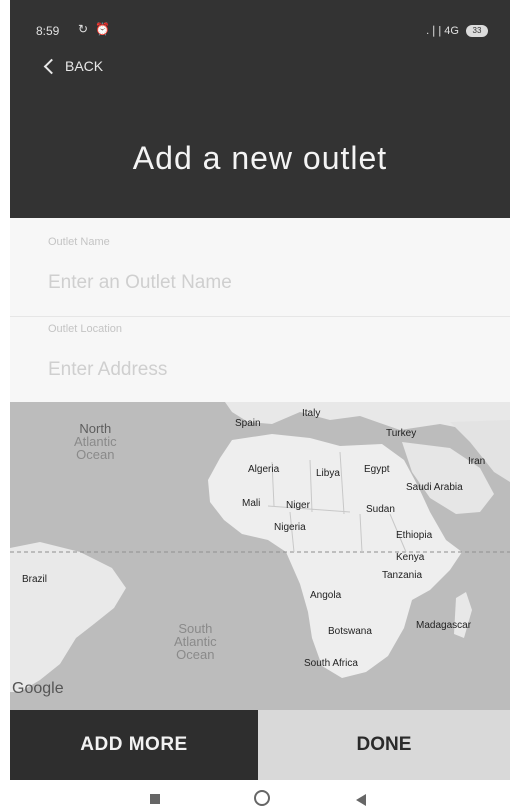 This screenshot has width=512, height=808. I want to click on sync-alarm-icon: ↻ ⏰, so click(95, 29).